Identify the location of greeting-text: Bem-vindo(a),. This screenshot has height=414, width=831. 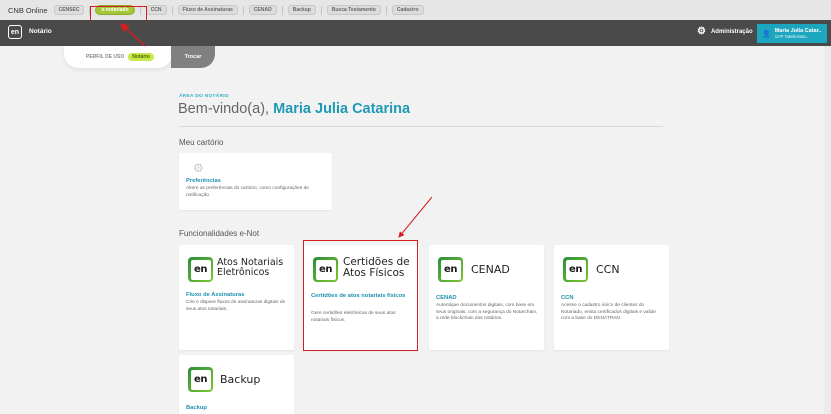
(224, 109).